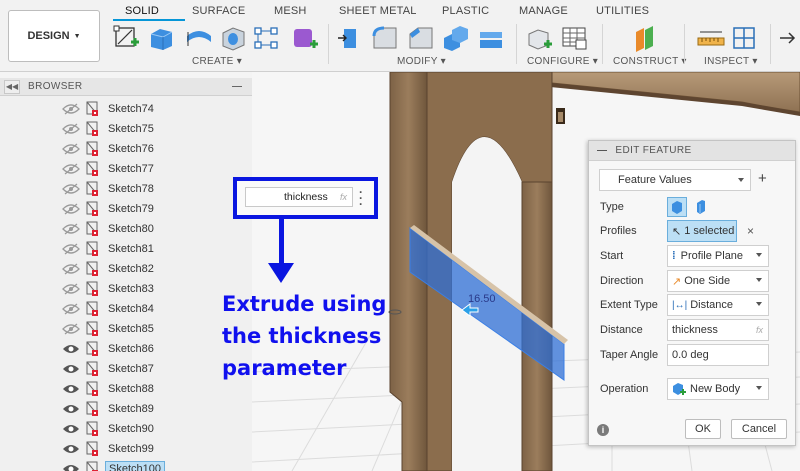 The height and width of the screenshot is (471, 800). I want to click on construct-menu: CONSTRUCT ▾, so click(650, 61).